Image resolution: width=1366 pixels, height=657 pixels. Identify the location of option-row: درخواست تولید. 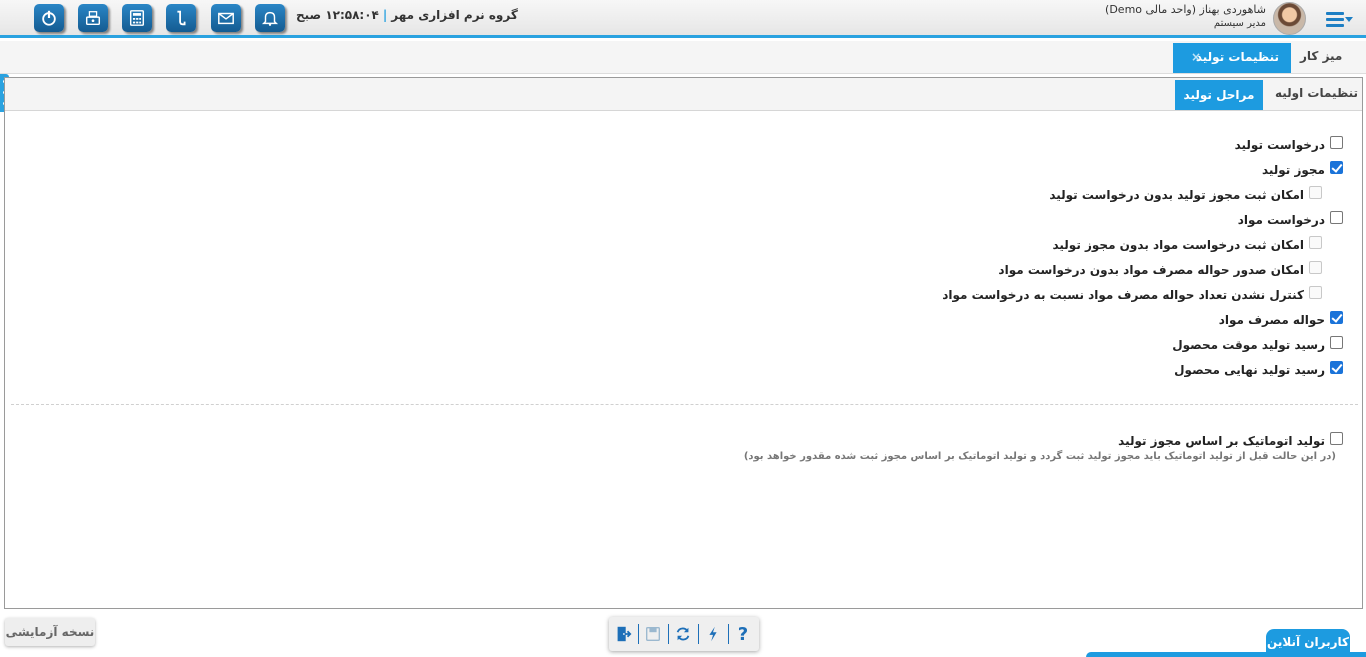
(1289, 145).